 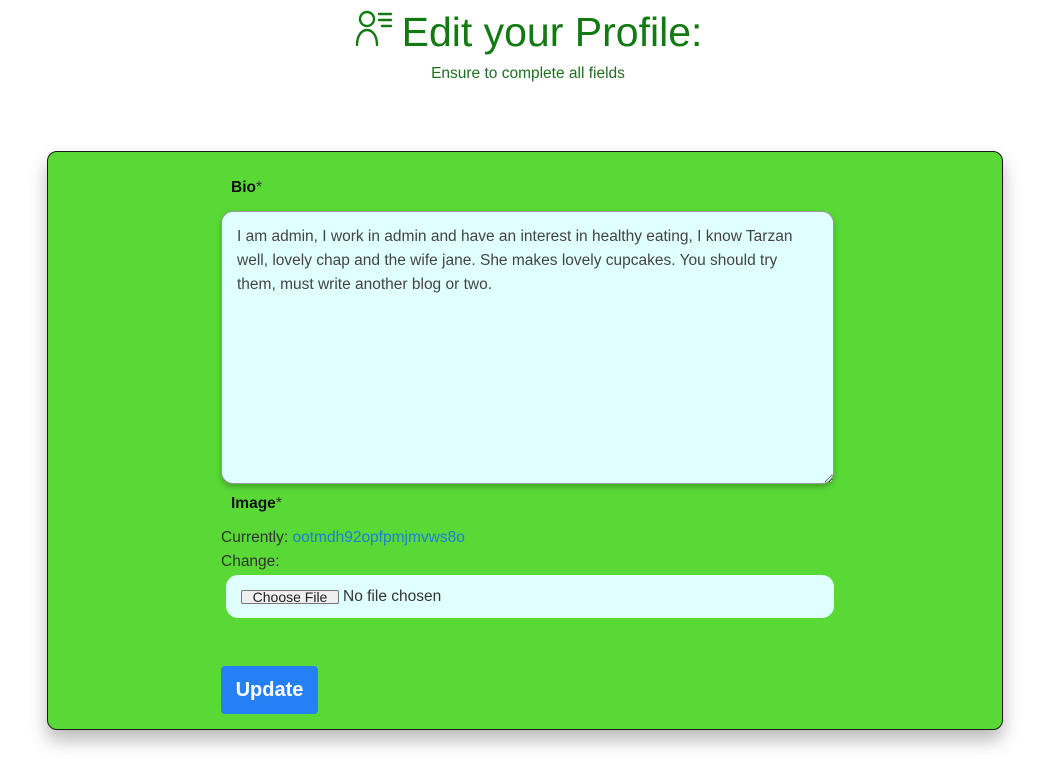 What do you see at coordinates (278, 503) in the screenshot?
I see `image-required-marker: *` at bounding box center [278, 503].